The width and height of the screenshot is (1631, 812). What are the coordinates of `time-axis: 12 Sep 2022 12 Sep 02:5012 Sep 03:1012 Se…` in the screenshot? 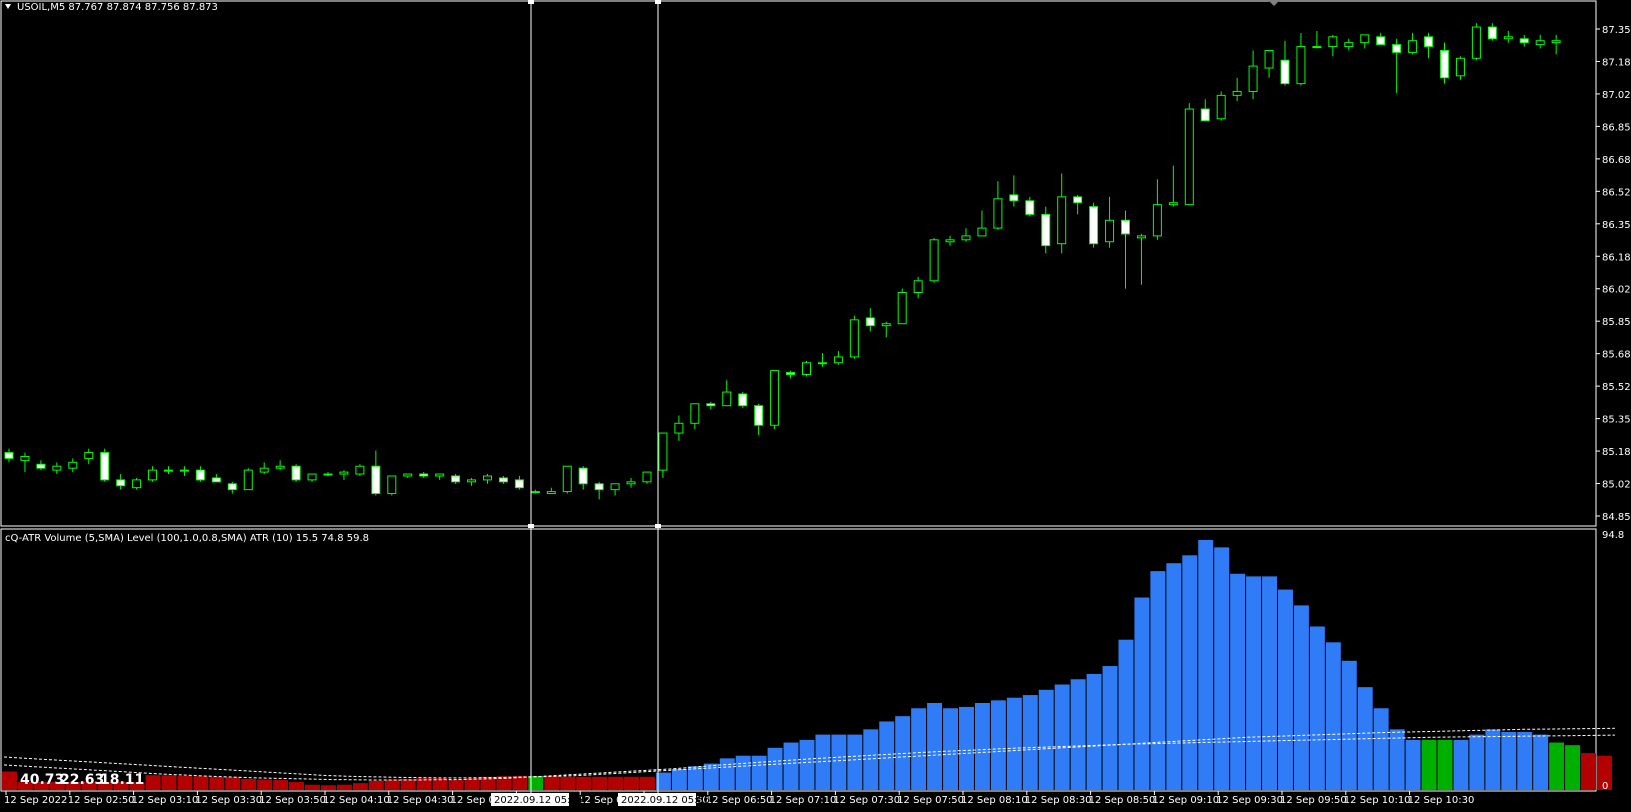 It's located at (739, 798).